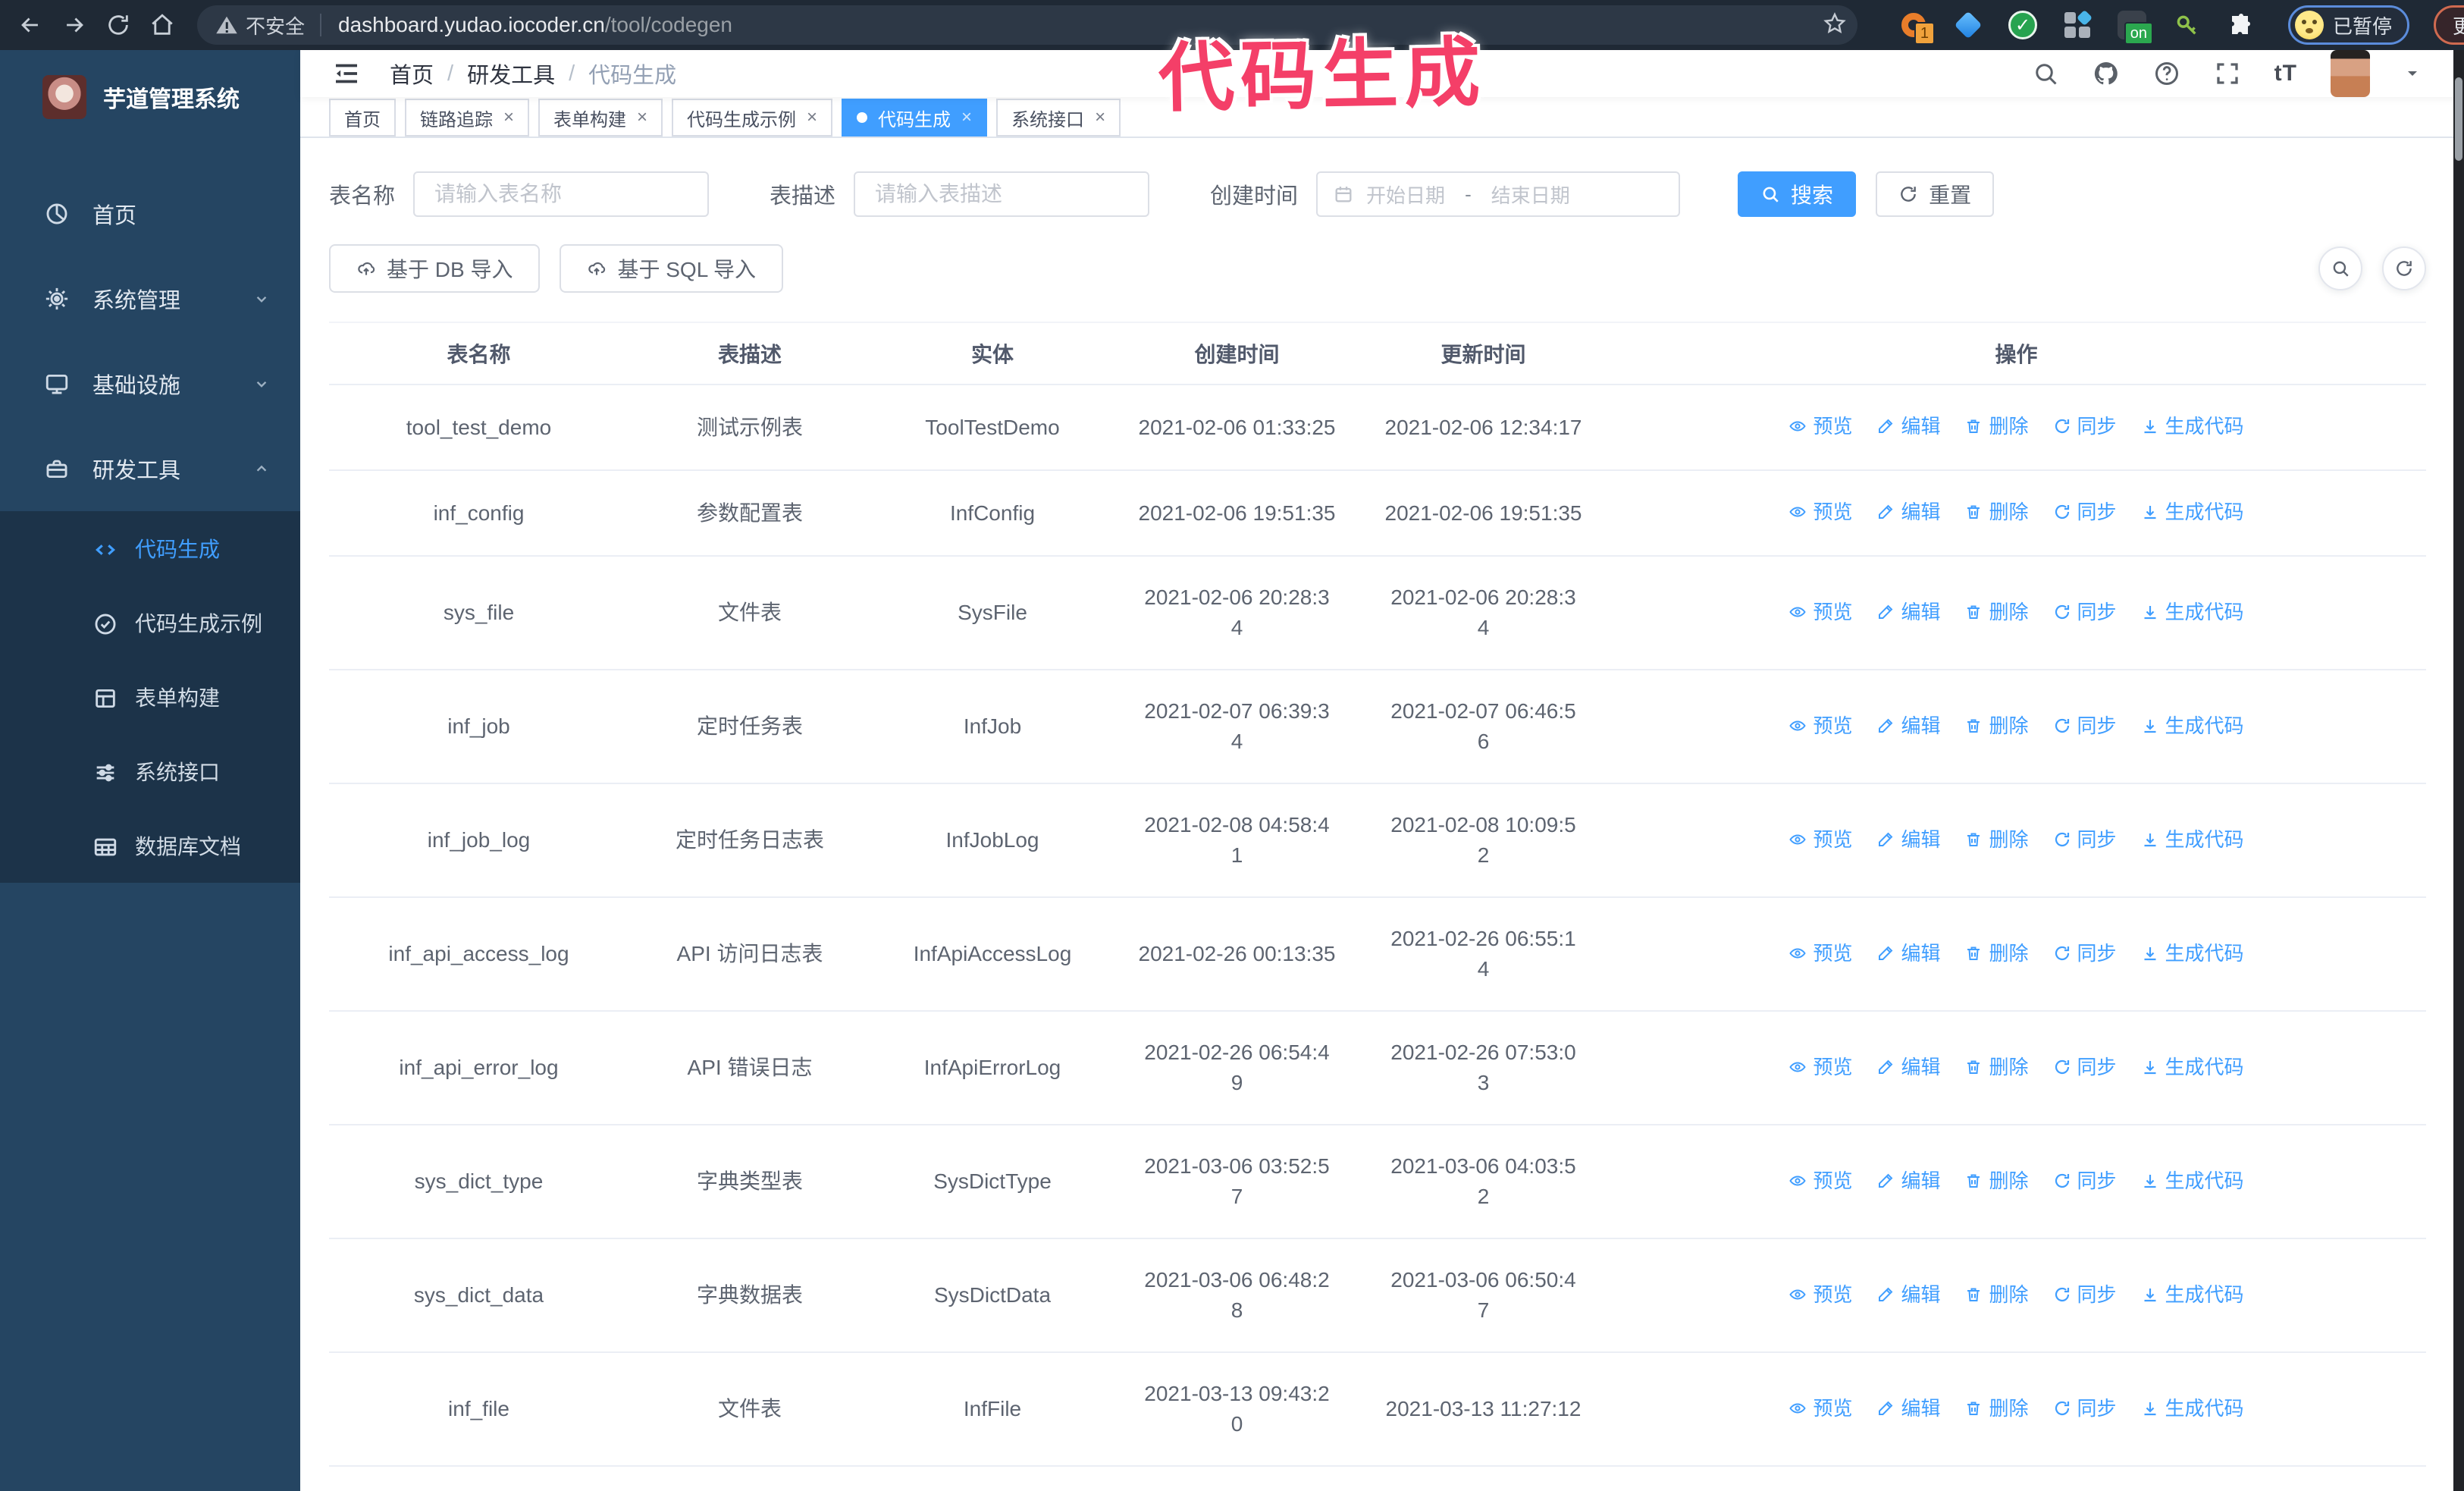 This screenshot has width=2464, height=1491. I want to click on breadcrumb-item-首页: 首页, so click(412, 73).